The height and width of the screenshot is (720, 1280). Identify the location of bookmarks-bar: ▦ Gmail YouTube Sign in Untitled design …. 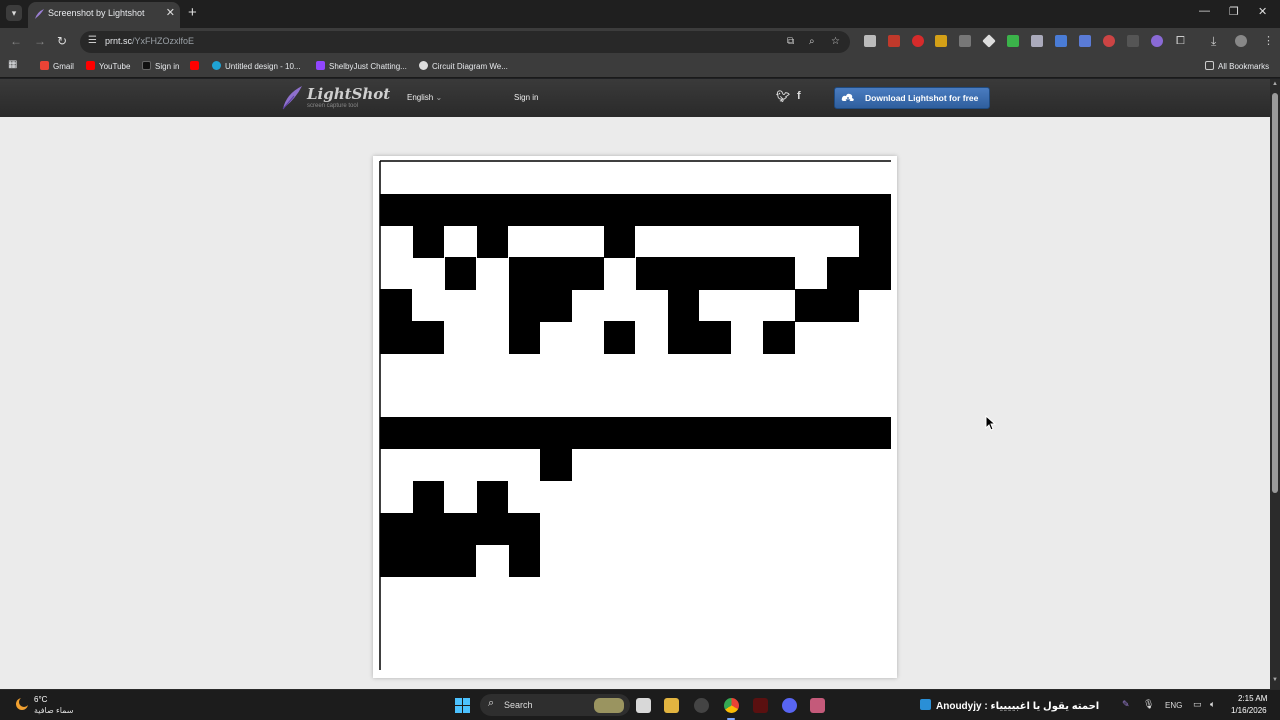
(640, 67).